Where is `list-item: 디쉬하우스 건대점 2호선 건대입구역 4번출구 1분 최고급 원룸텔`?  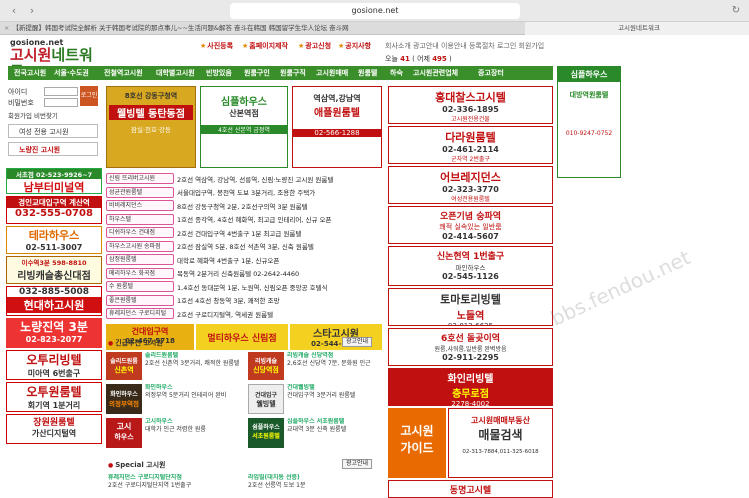 list-item: 디쉬하우스 건대점 2호선 건대입구역 4번출구 1분 최고급 원룸텔 is located at coordinates (246, 233).